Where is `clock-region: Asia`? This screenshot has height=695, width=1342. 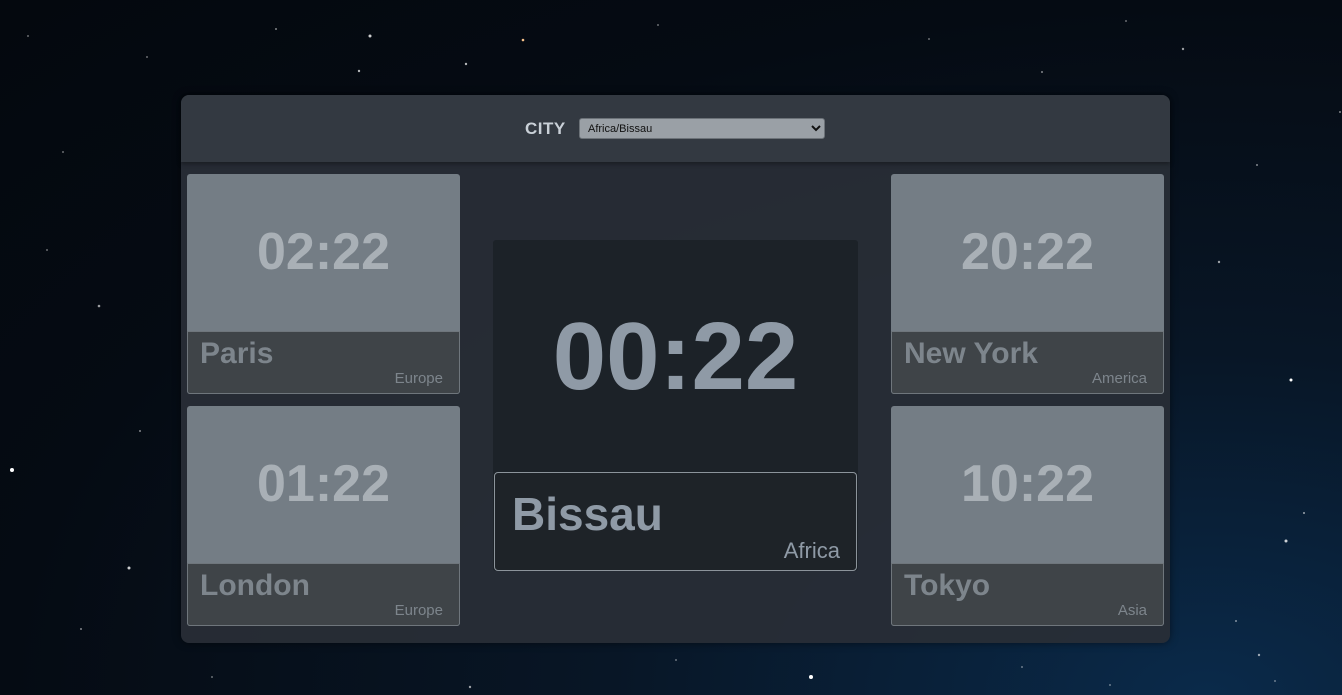
clock-region: Asia is located at coordinates (1132, 610).